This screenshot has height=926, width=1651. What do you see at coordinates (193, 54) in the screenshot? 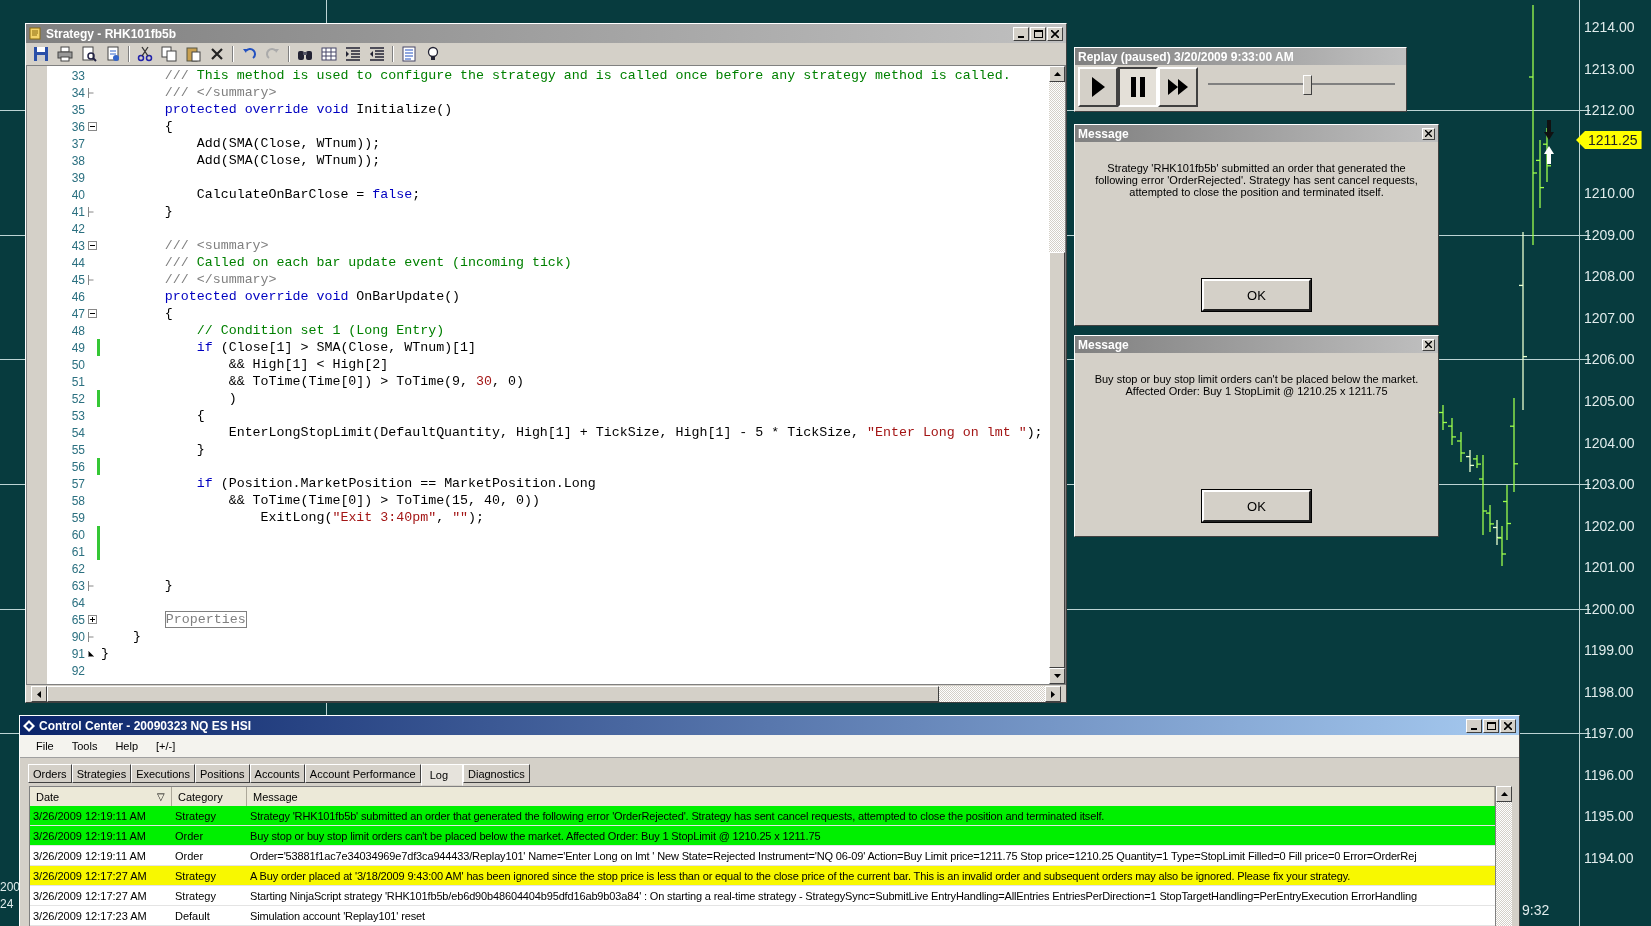
I see `paste-icon` at bounding box center [193, 54].